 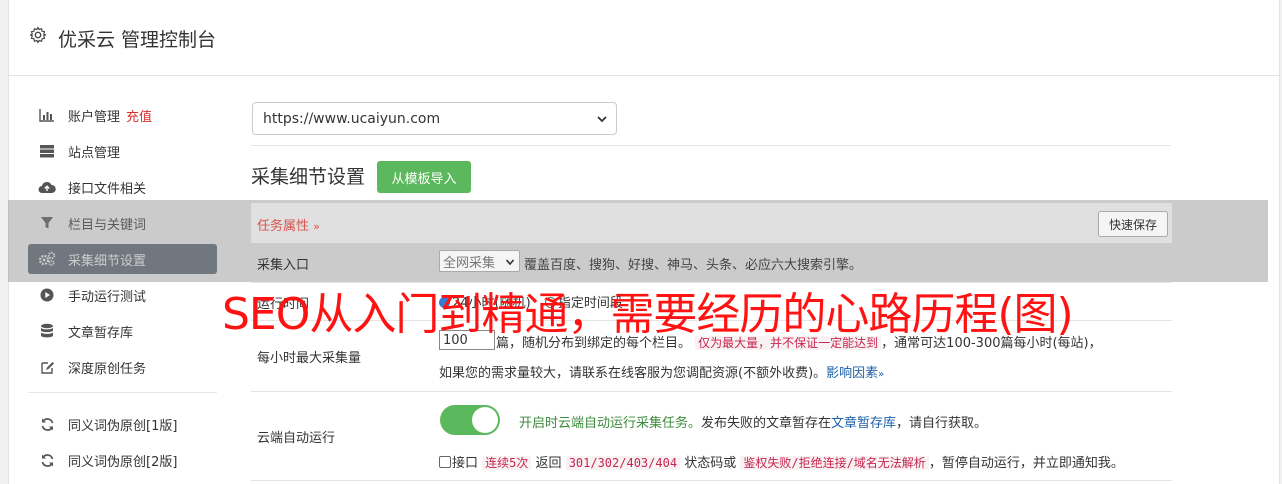 What do you see at coordinates (283, 265) in the screenshot?
I see `collect-entry-label: 采集入口` at bounding box center [283, 265].